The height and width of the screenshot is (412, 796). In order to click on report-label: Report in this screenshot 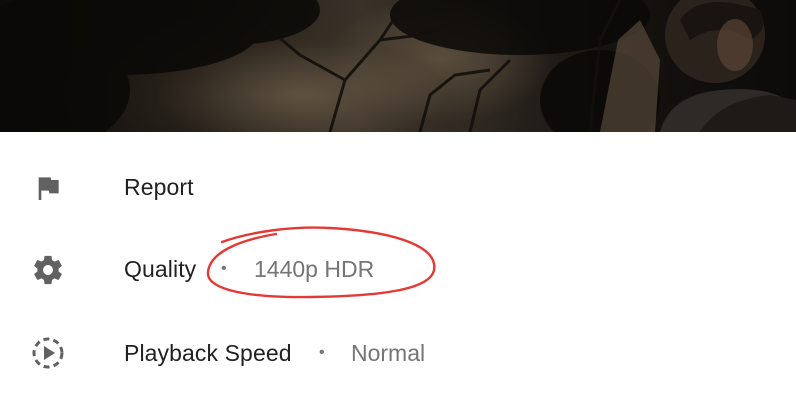, I will do `click(159, 187)`.